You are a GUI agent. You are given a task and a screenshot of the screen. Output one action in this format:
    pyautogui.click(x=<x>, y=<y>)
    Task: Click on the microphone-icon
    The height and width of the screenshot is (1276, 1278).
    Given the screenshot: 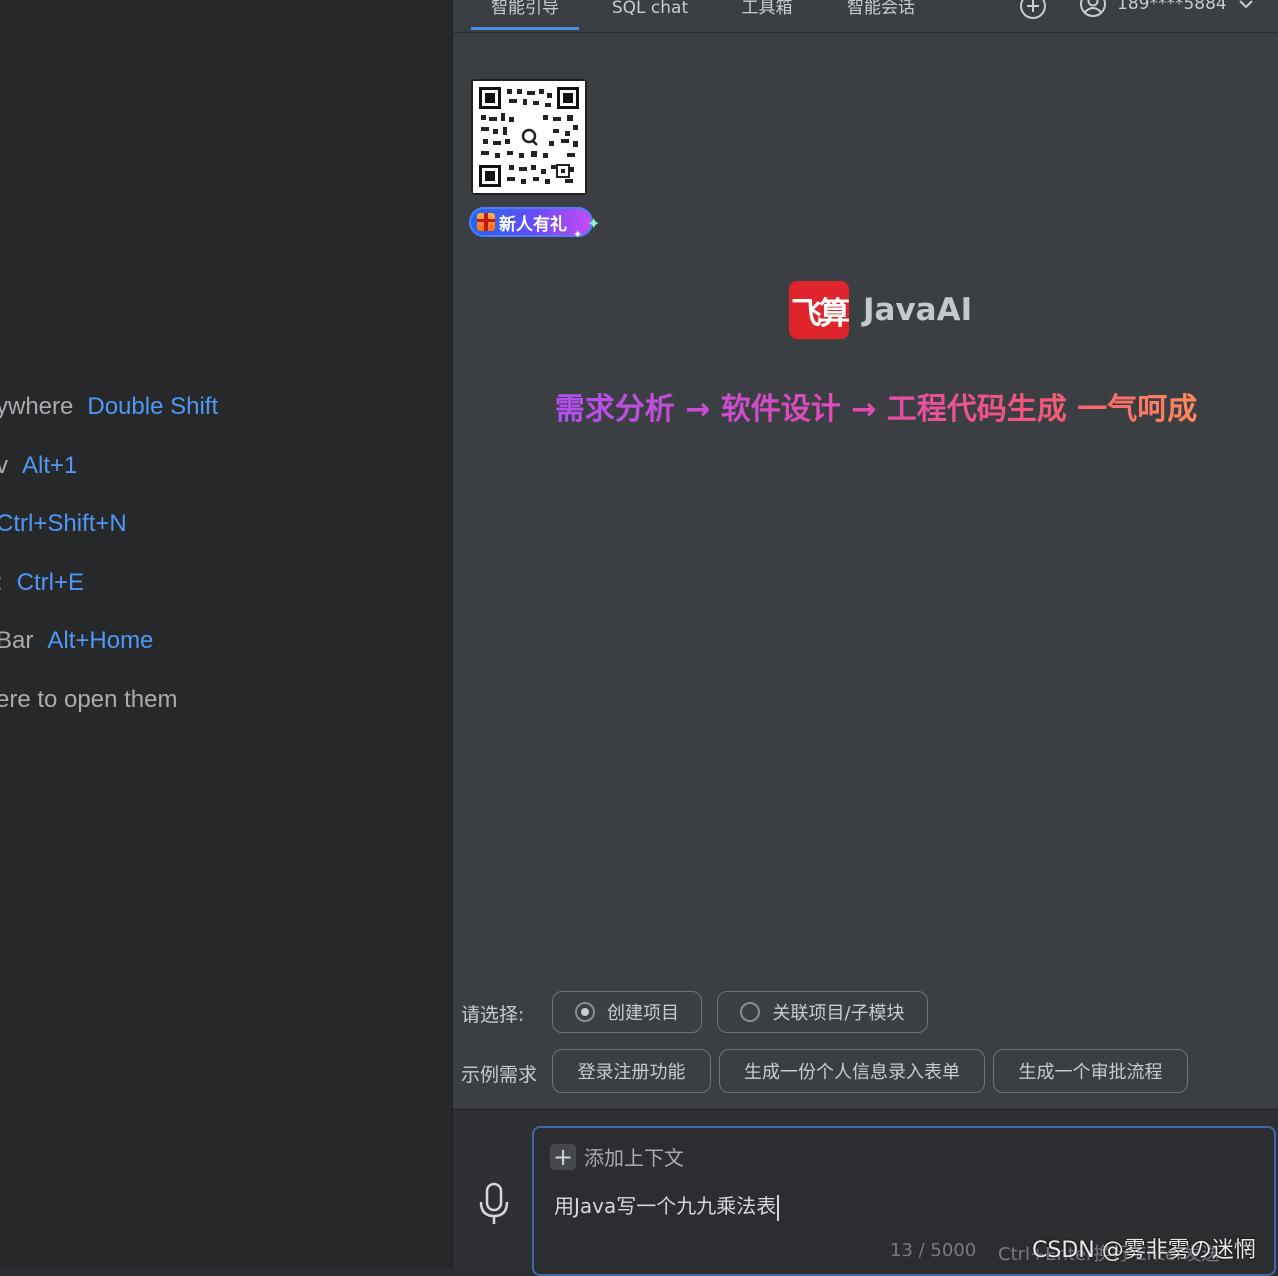 What is the action you would take?
    pyautogui.click(x=494, y=1204)
    